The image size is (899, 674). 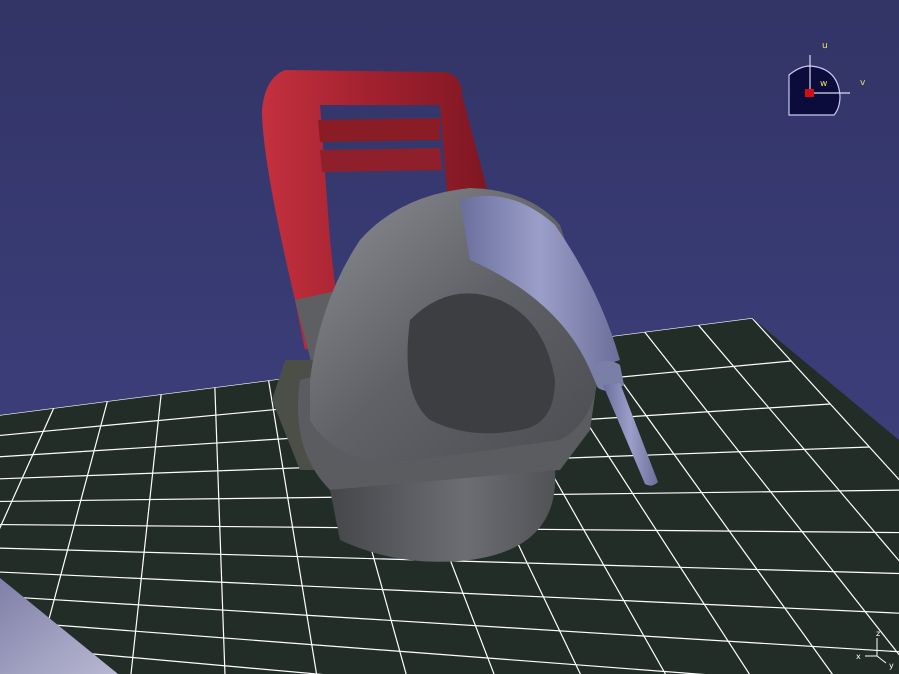 What do you see at coordinates (824, 84) in the screenshot?
I see `compass-axis-label: w` at bounding box center [824, 84].